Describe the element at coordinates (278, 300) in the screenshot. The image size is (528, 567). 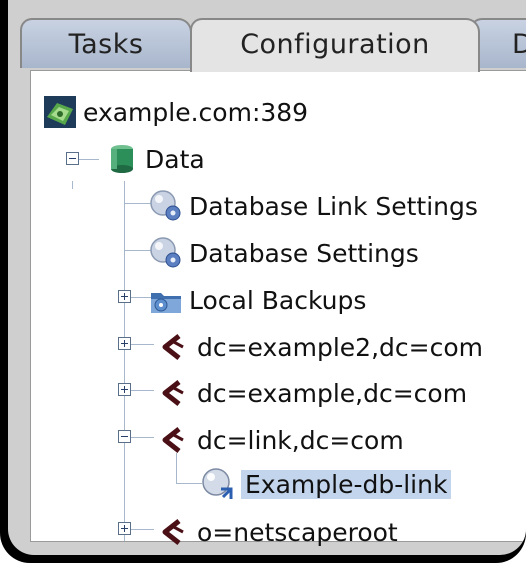
I see `tree-node-label: Local Backups` at that location.